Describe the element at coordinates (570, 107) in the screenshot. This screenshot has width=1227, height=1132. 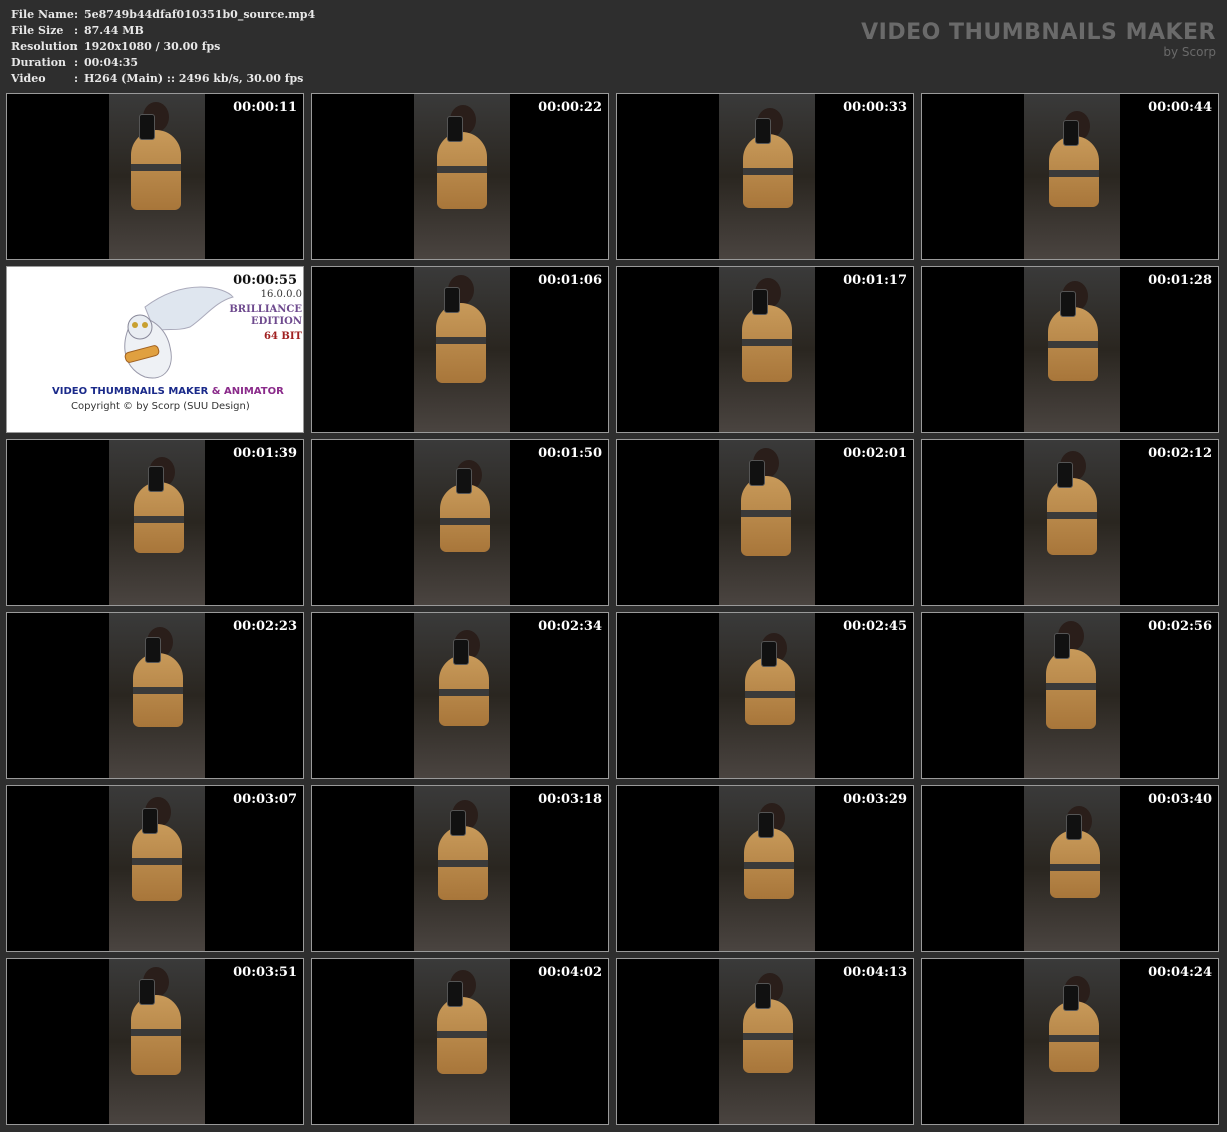
I see `thumbnail-timestamp: 00:00:22` at that location.